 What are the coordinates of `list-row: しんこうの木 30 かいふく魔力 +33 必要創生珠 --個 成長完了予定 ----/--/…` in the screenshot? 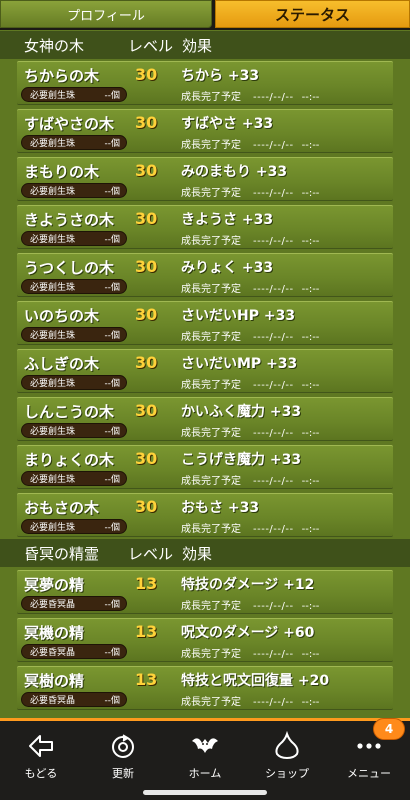 It's located at (205, 419).